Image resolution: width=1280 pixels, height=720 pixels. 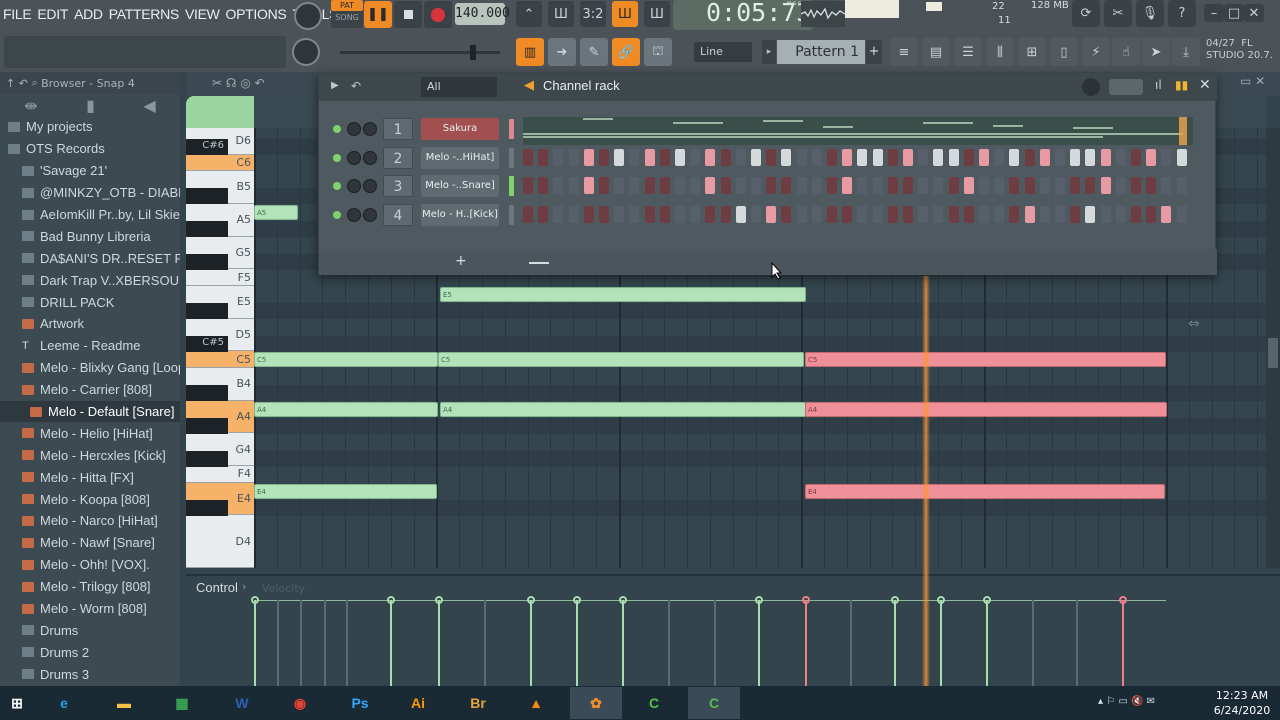 What do you see at coordinates (461, 261) in the screenshot?
I see `add-channel-button: +` at bounding box center [461, 261].